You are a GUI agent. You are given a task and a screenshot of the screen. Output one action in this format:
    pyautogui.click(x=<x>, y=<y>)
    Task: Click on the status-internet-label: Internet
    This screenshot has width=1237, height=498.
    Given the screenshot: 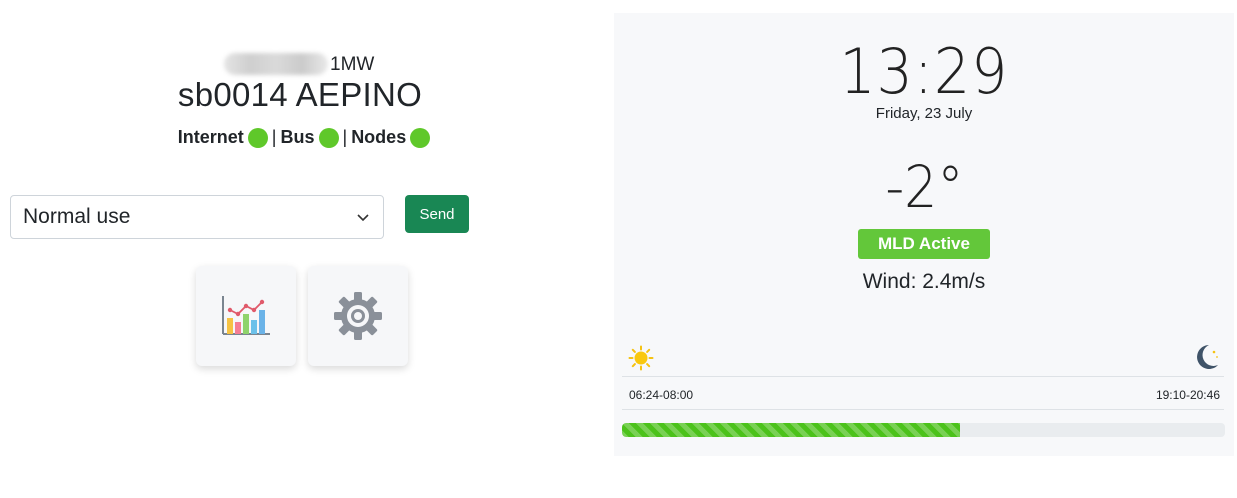 What is the action you would take?
    pyautogui.click(x=210, y=137)
    